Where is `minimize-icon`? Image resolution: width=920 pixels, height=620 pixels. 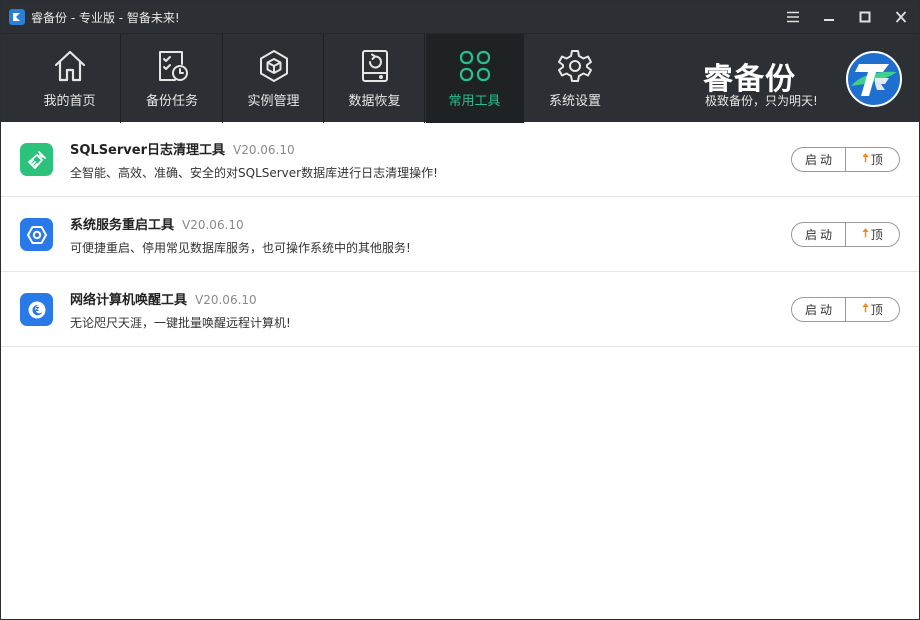 minimize-icon is located at coordinates (829, 17).